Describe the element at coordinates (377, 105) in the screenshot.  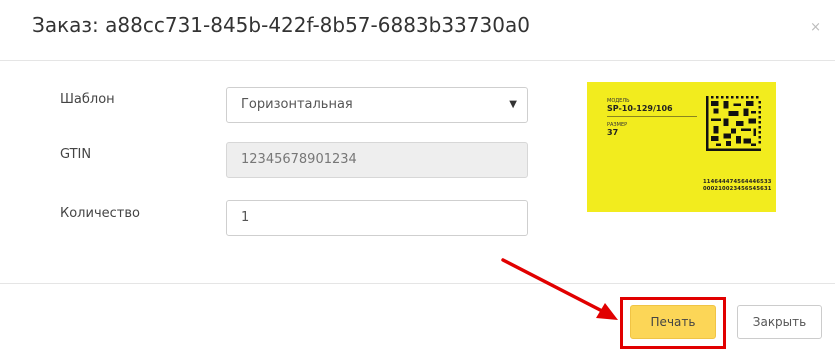
I see `template-select: Горизонтальная ▼` at that location.